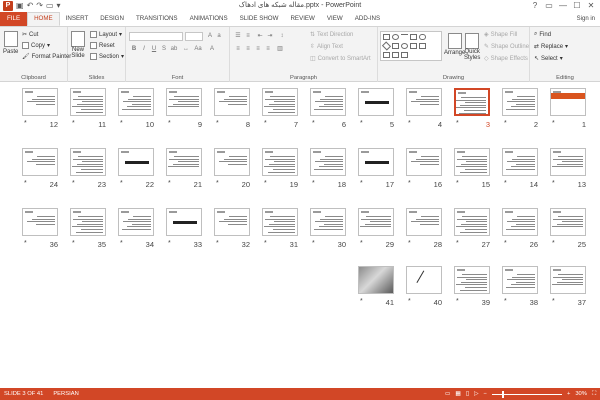  I want to click on decrease-indent-icon: ⇤, so click(260, 36).